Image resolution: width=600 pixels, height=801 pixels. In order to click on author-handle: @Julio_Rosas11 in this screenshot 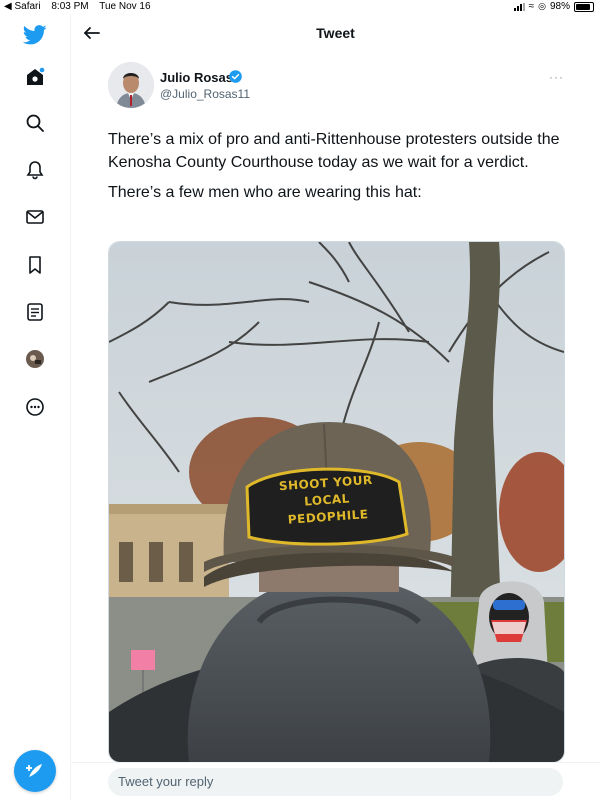, I will do `click(205, 94)`.